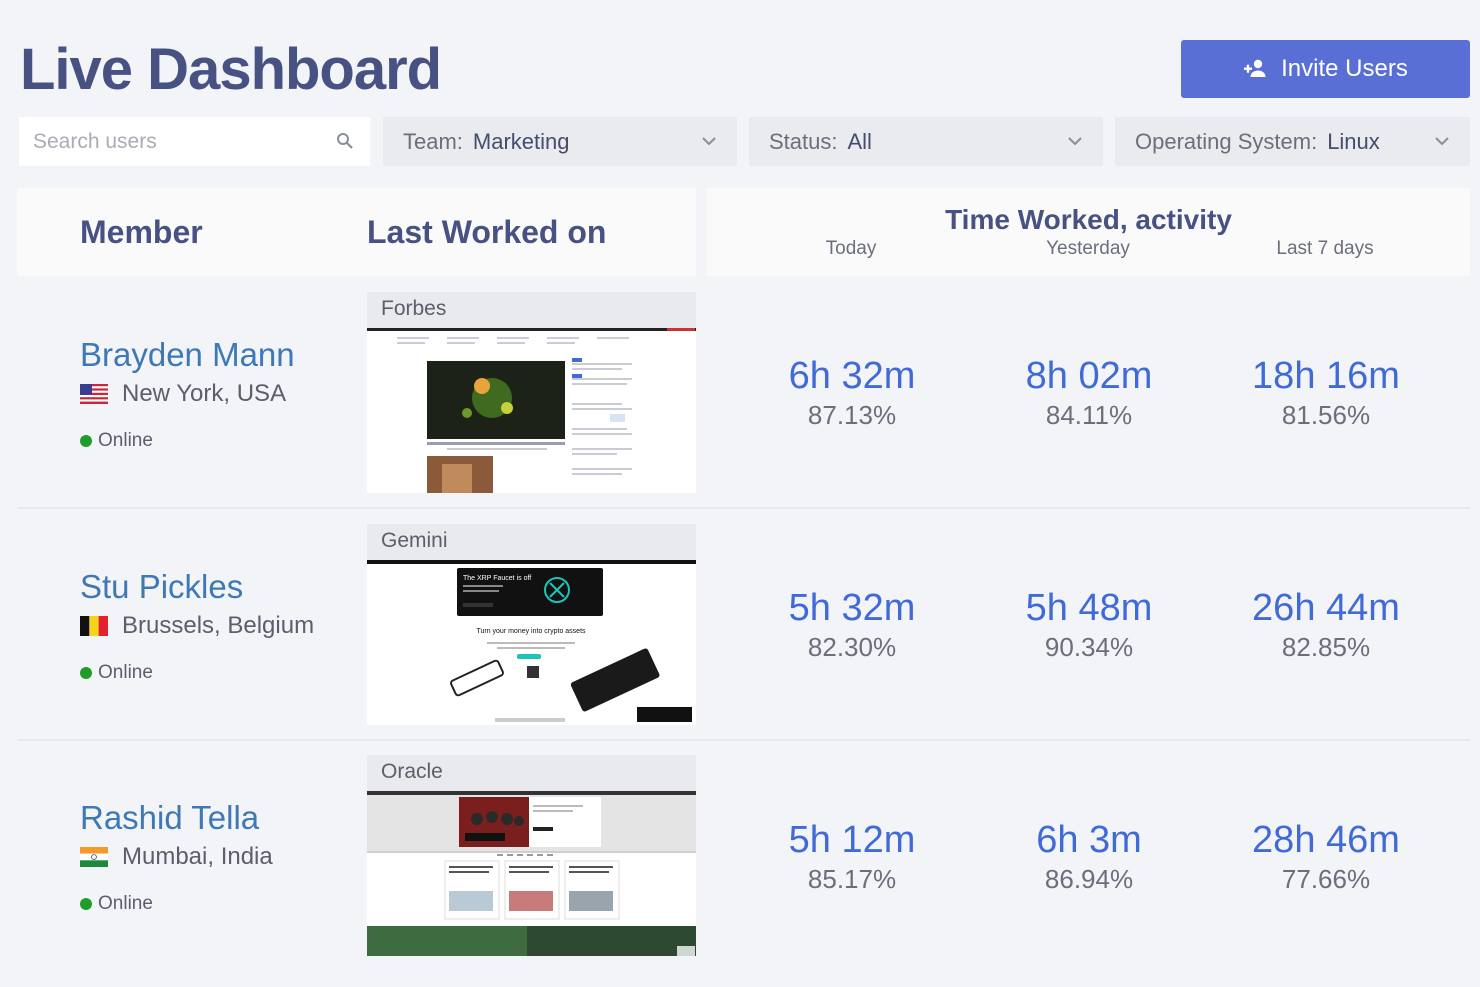  I want to click on last-7-days-metric: 26h 44m 82.85%, so click(1326, 625).